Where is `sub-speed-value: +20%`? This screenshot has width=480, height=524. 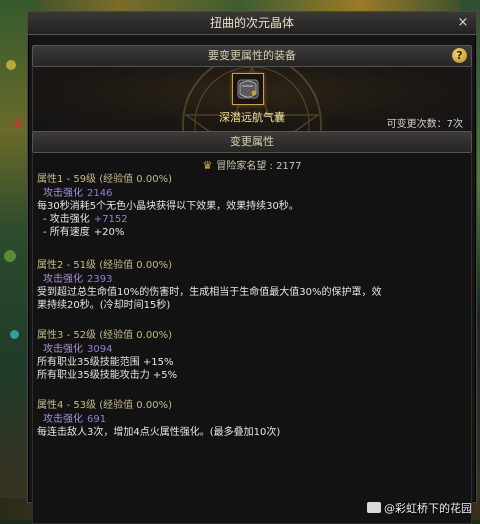 sub-speed-value: +20% is located at coordinates (109, 232).